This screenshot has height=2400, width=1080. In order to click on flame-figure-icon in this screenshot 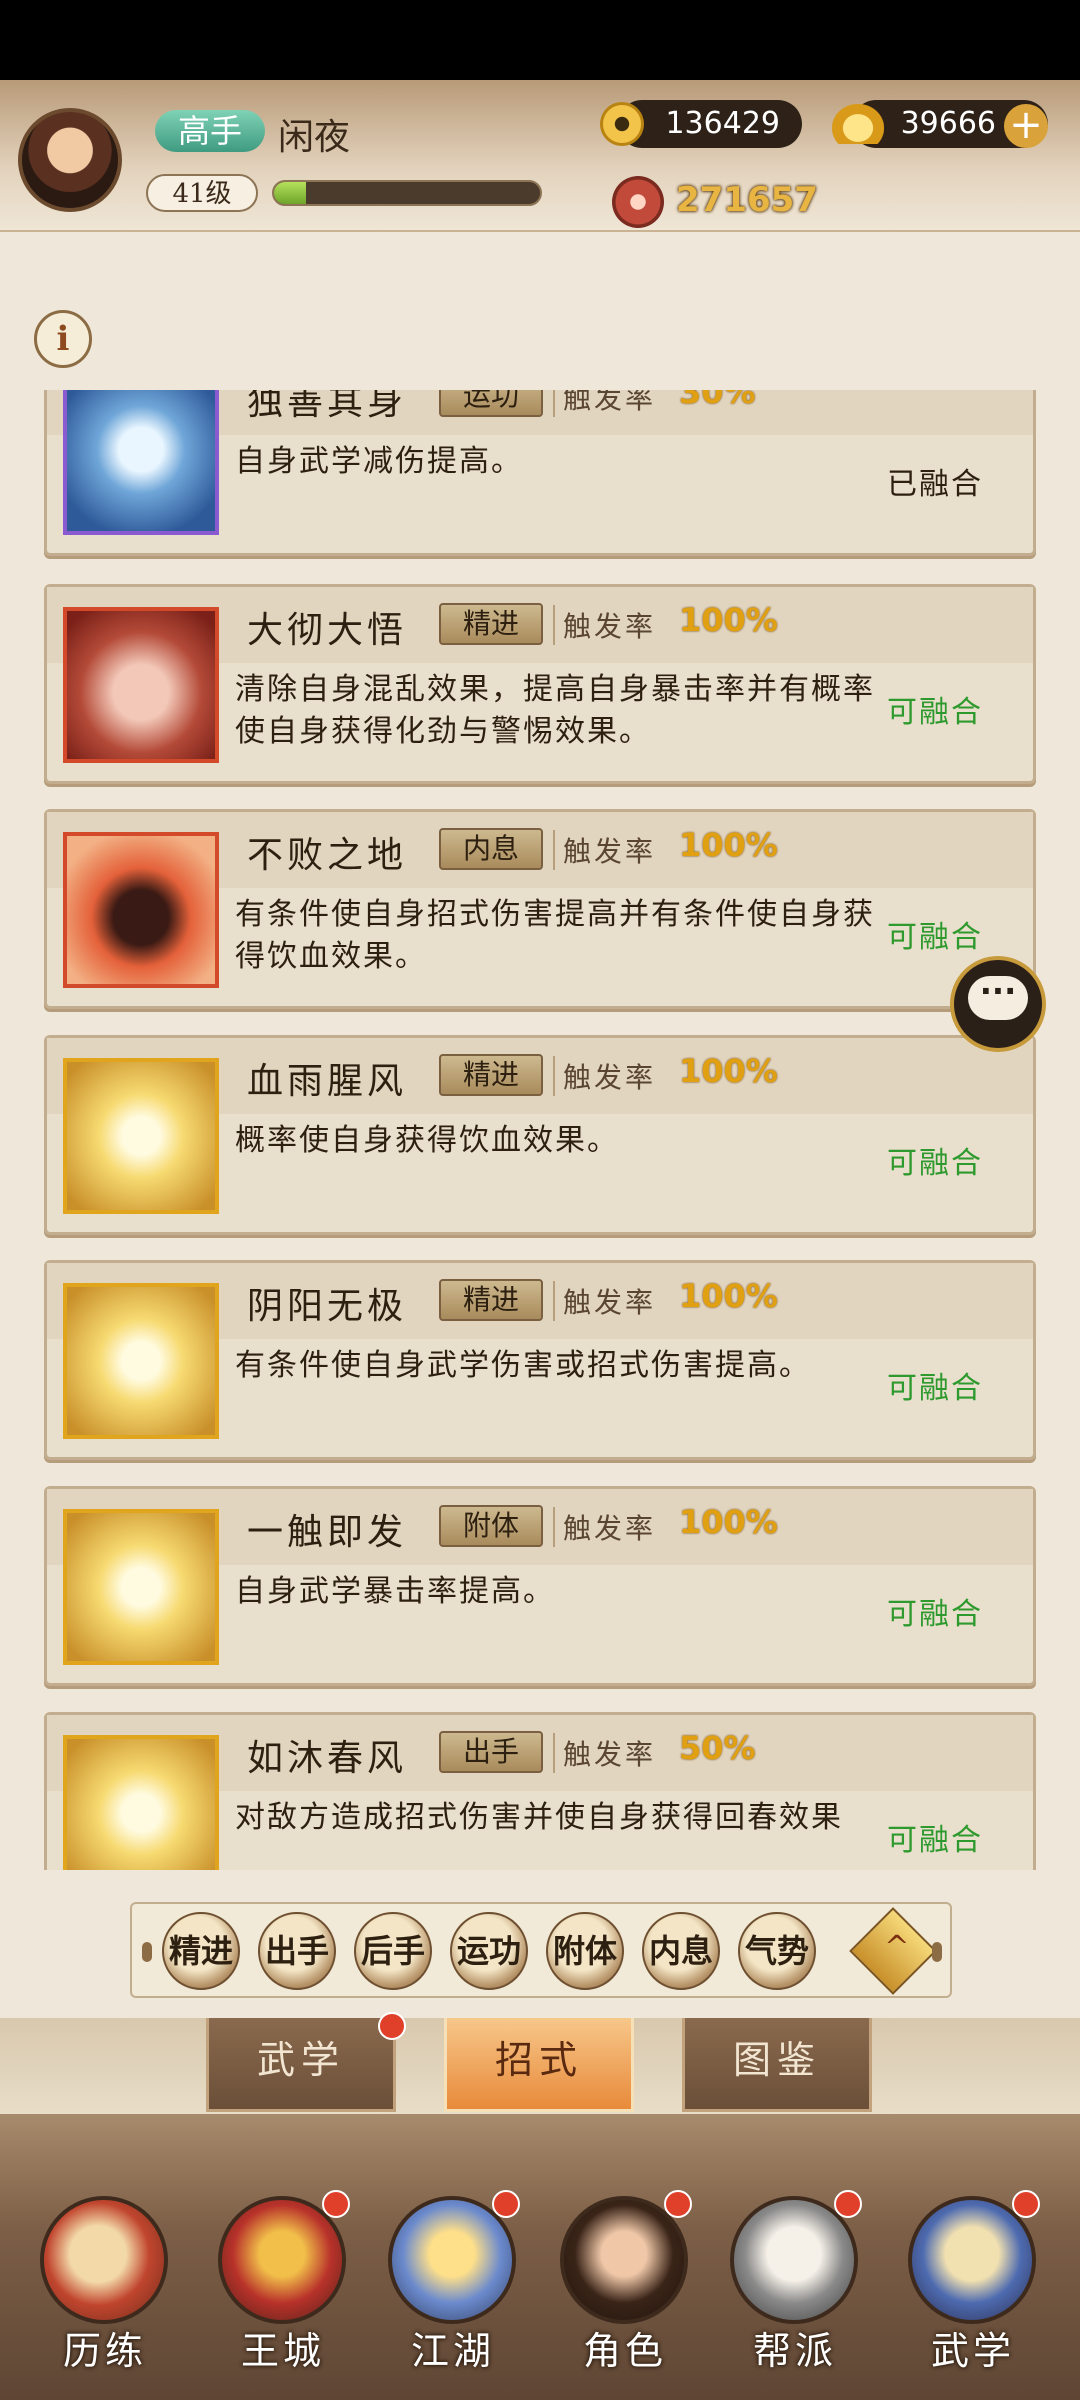, I will do `click(141, 910)`.